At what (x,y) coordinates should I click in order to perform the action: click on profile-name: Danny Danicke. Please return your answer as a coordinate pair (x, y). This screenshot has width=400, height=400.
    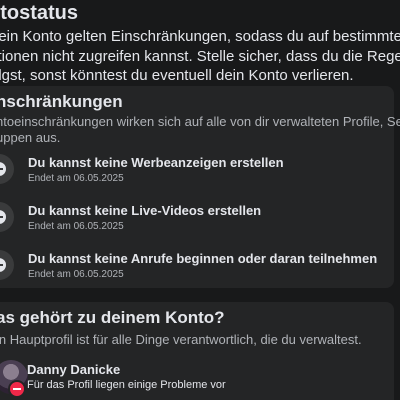
    Looking at the image, I should click on (74, 369).